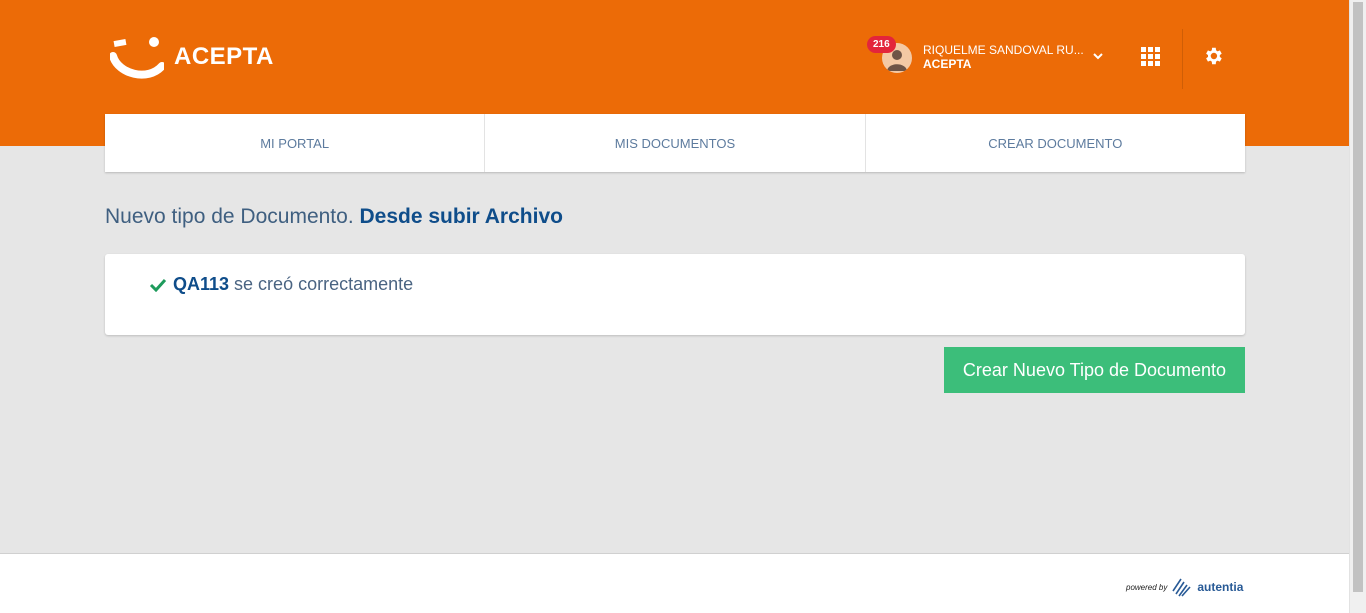 The height and width of the screenshot is (613, 1366). Describe the element at coordinates (137, 58) in the screenshot. I see `acepta-logo-icon` at that location.